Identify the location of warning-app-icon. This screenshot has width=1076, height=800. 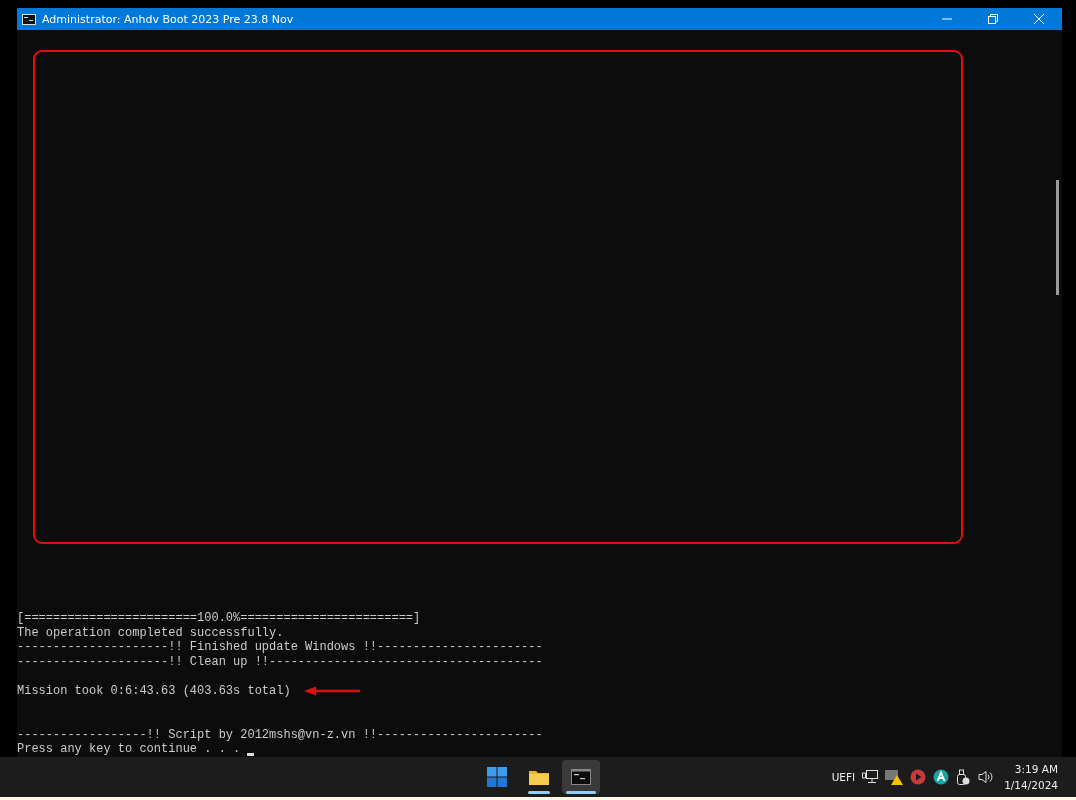
(894, 777).